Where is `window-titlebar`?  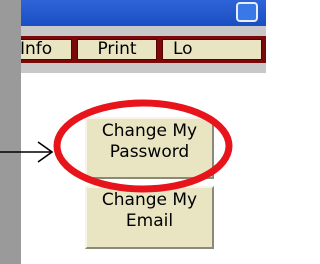
window-titlebar is located at coordinates (143, 13).